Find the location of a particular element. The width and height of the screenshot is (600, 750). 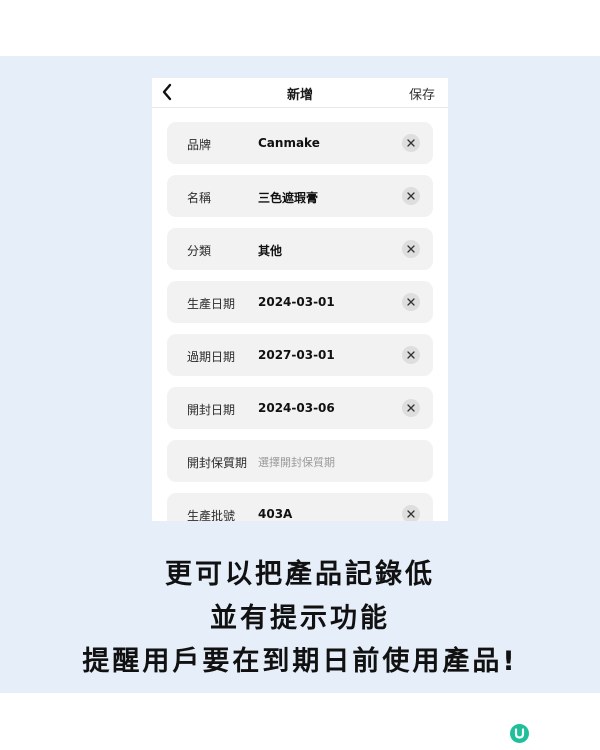

field-value: 2027-03-01 is located at coordinates (296, 355).